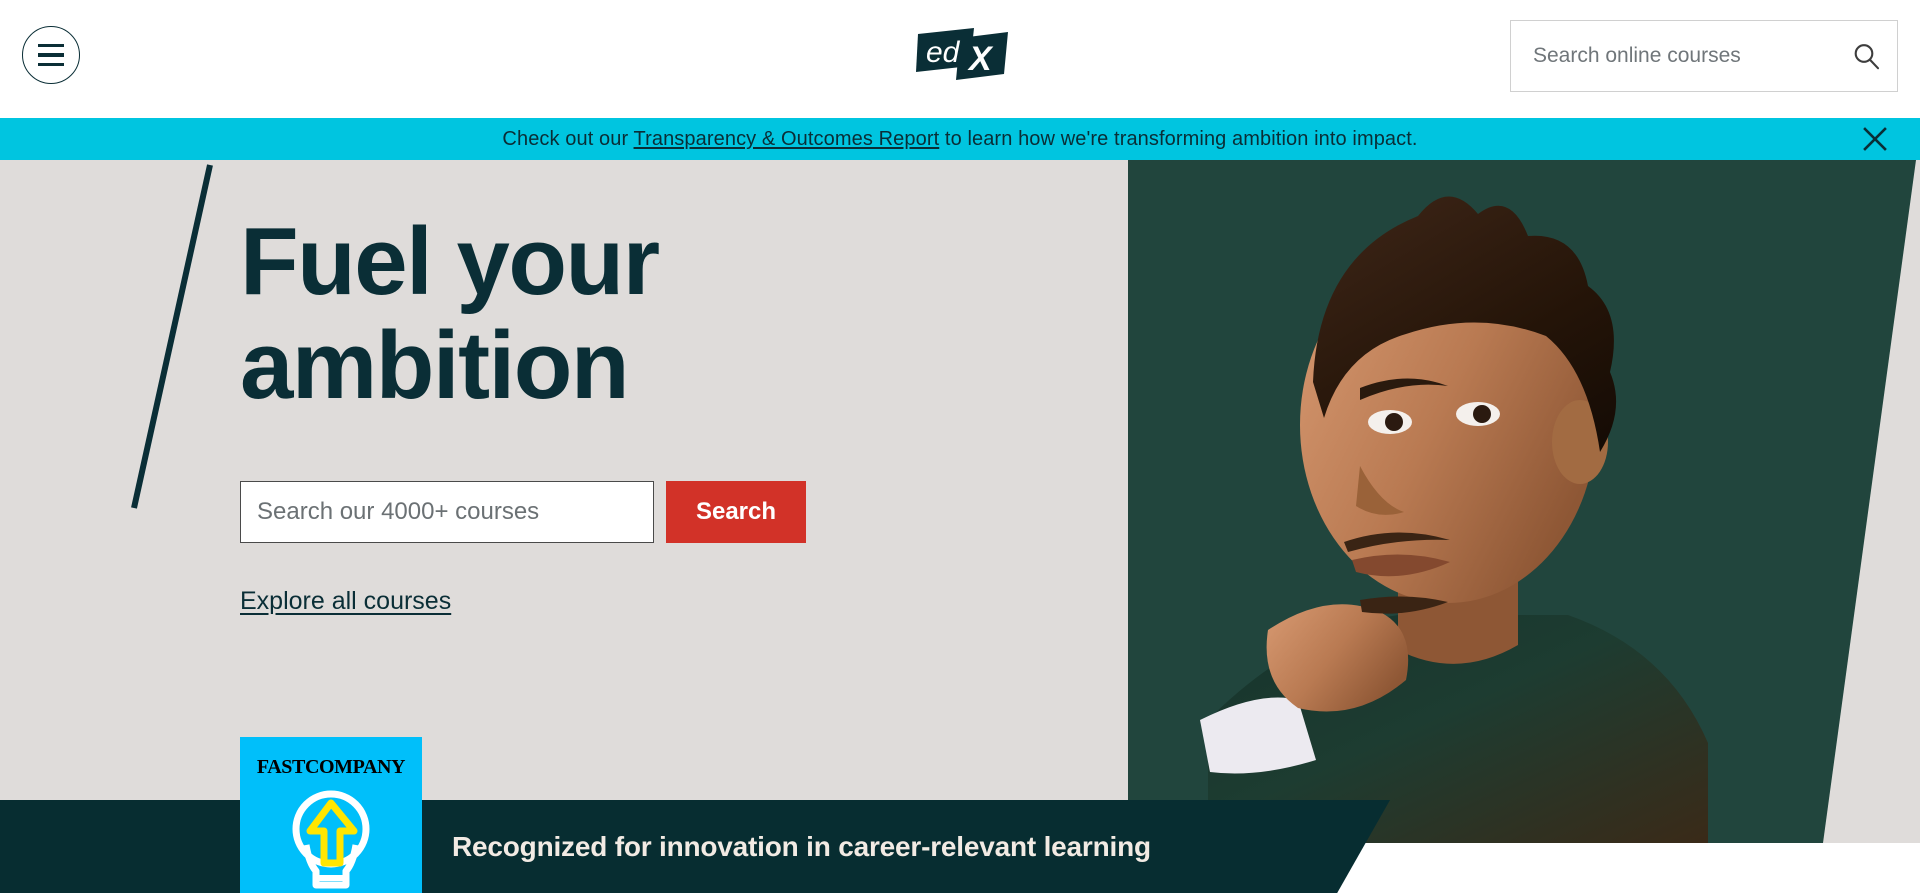  Describe the element at coordinates (736, 512) in the screenshot. I see `hero-search-button: Search` at that location.